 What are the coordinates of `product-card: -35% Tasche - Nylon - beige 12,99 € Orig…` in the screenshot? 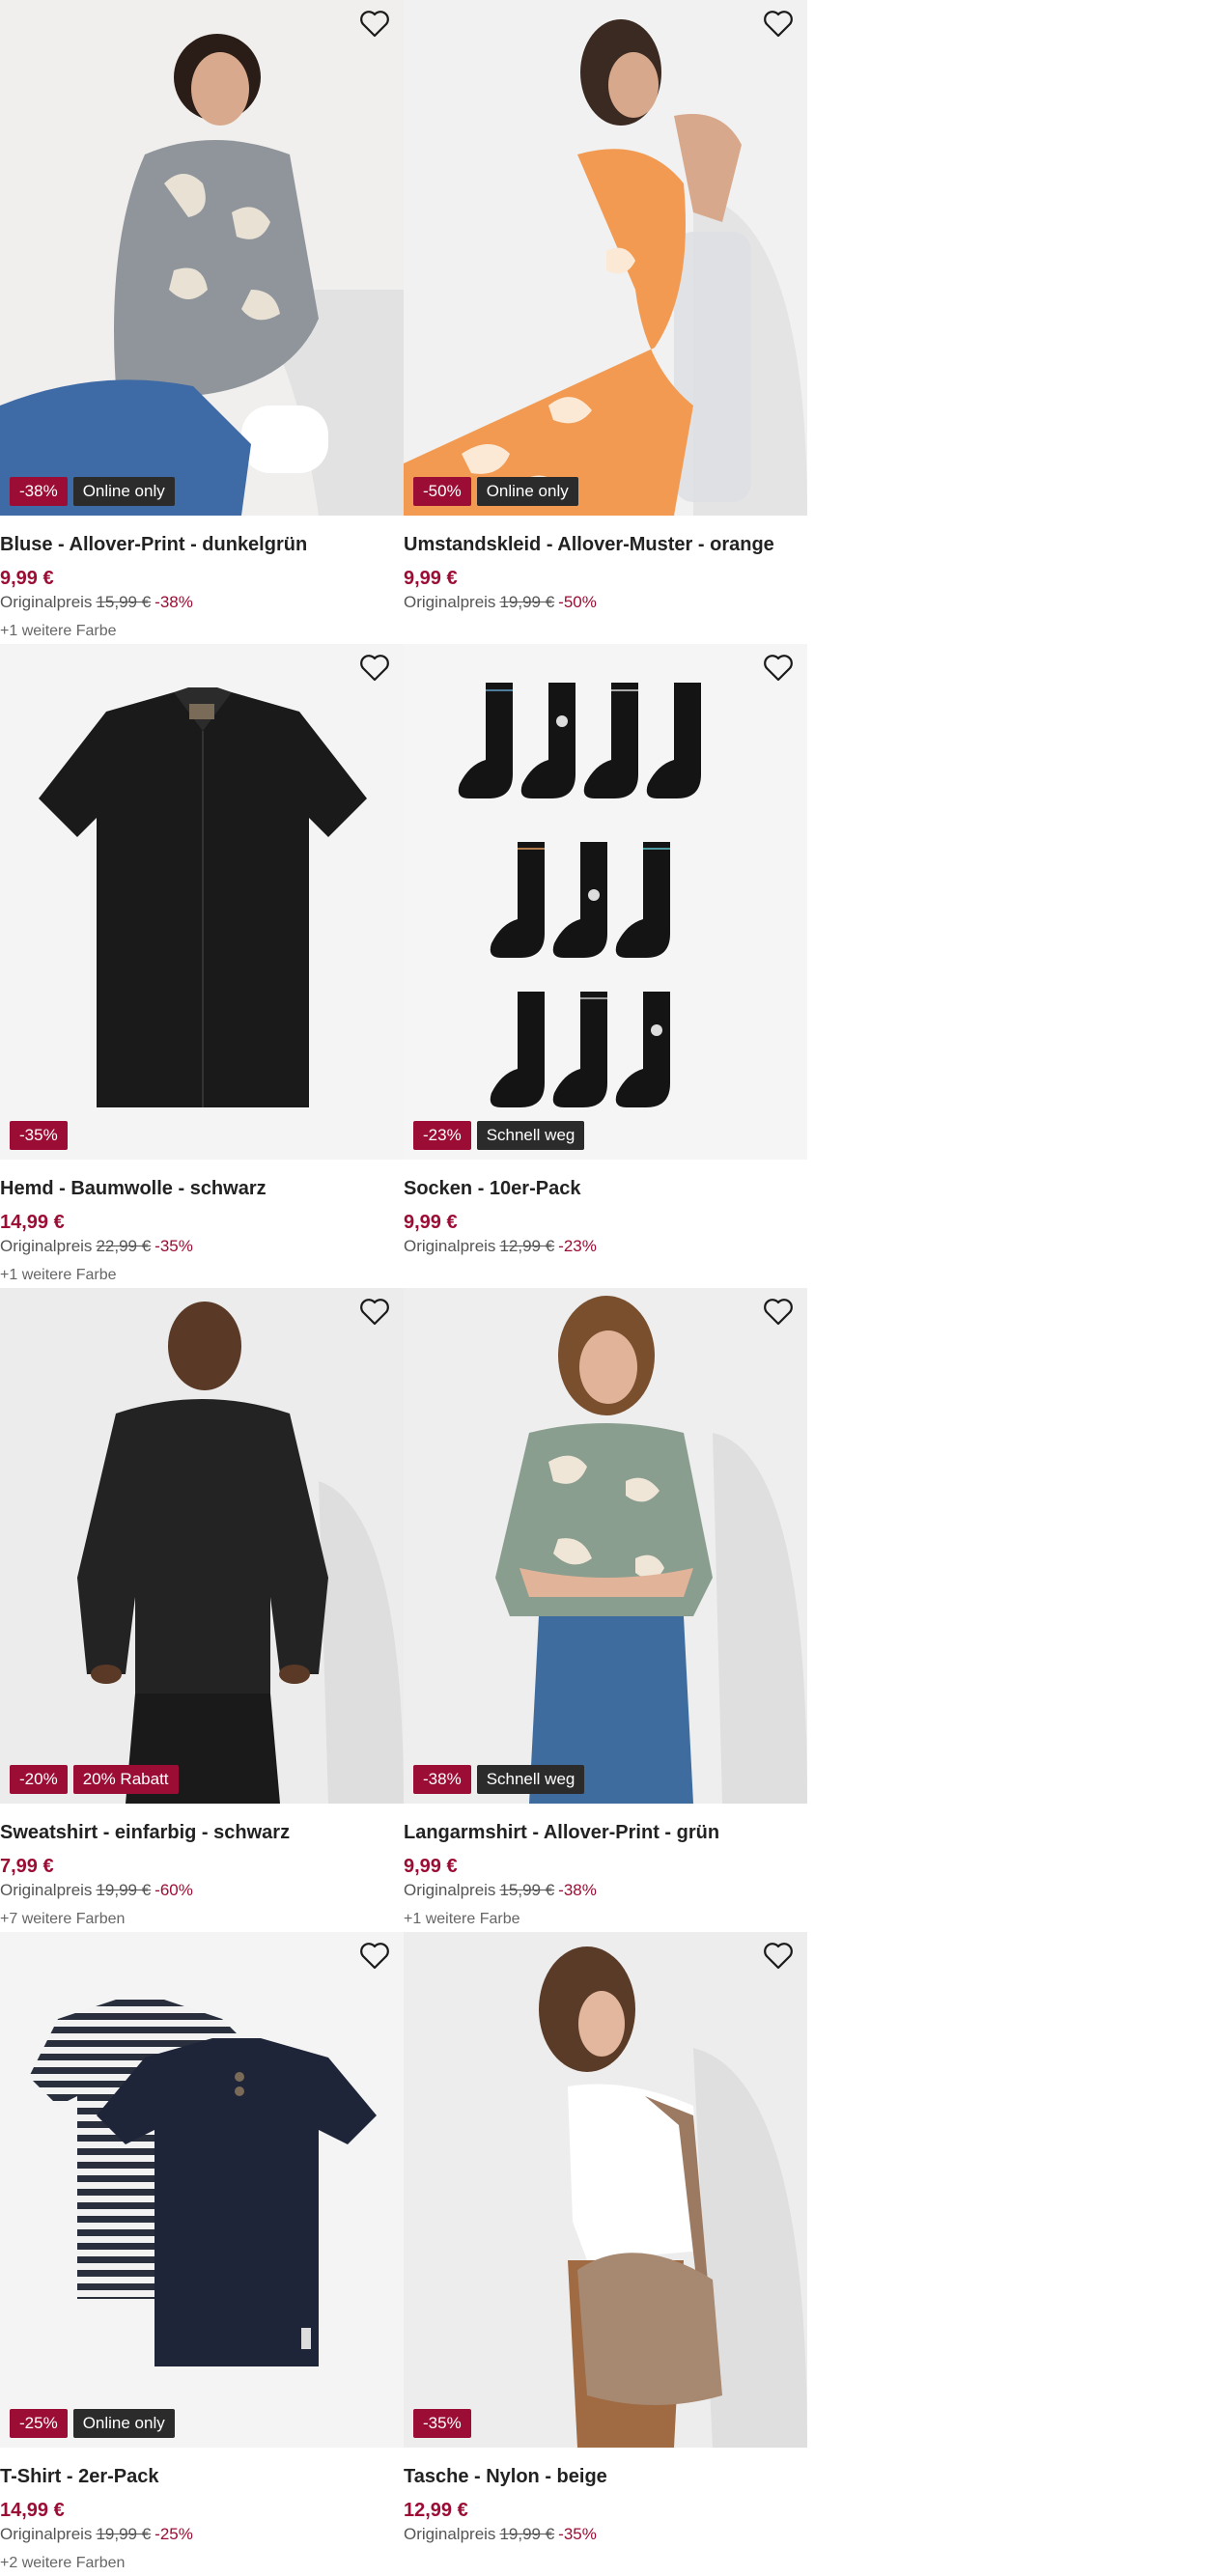 It's located at (605, 2254).